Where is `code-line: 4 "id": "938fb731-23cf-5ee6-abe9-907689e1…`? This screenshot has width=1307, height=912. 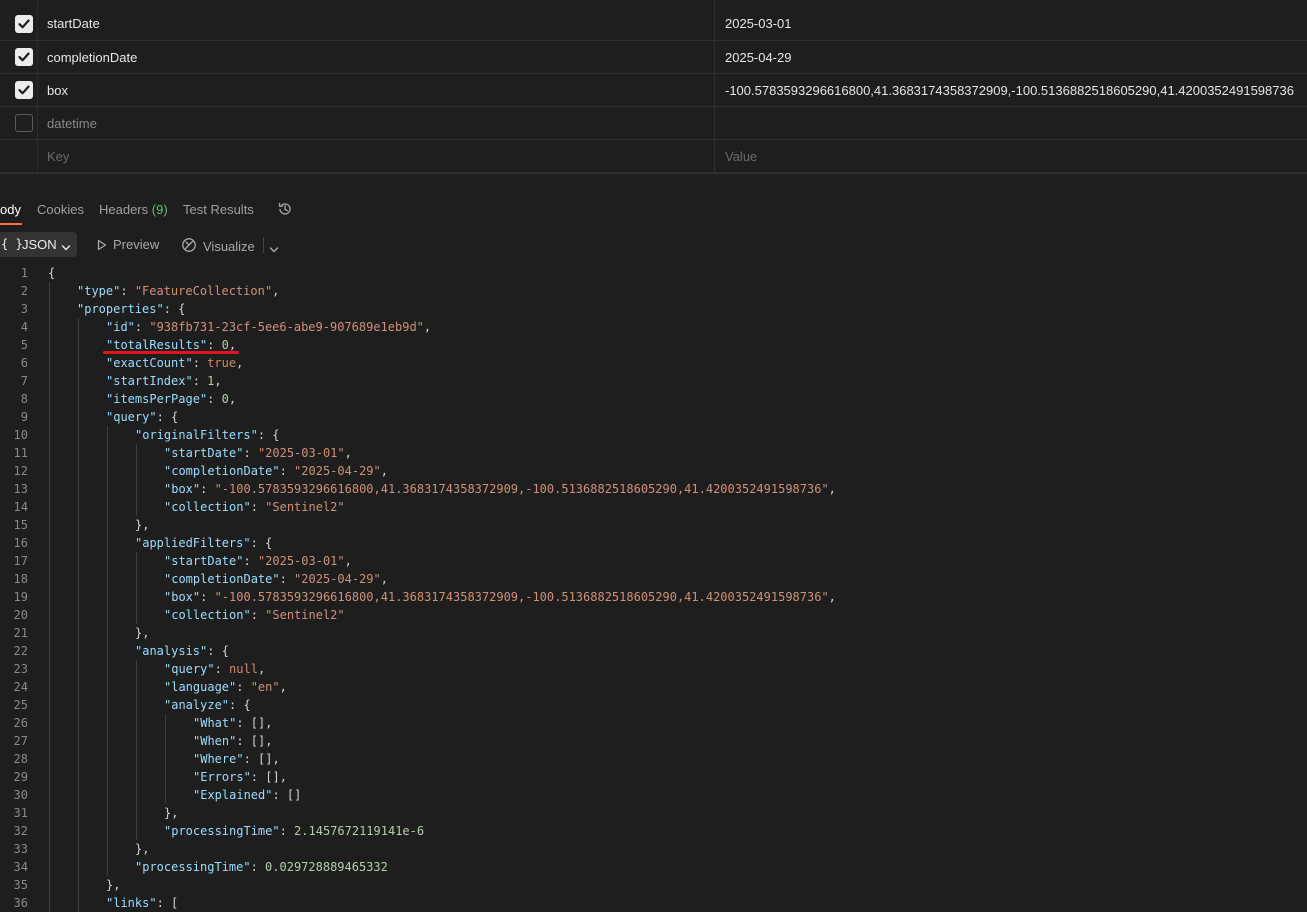
code-line: 4 "id": "938fb731-23cf-5ee6-abe9-907689e1… is located at coordinates (653, 327).